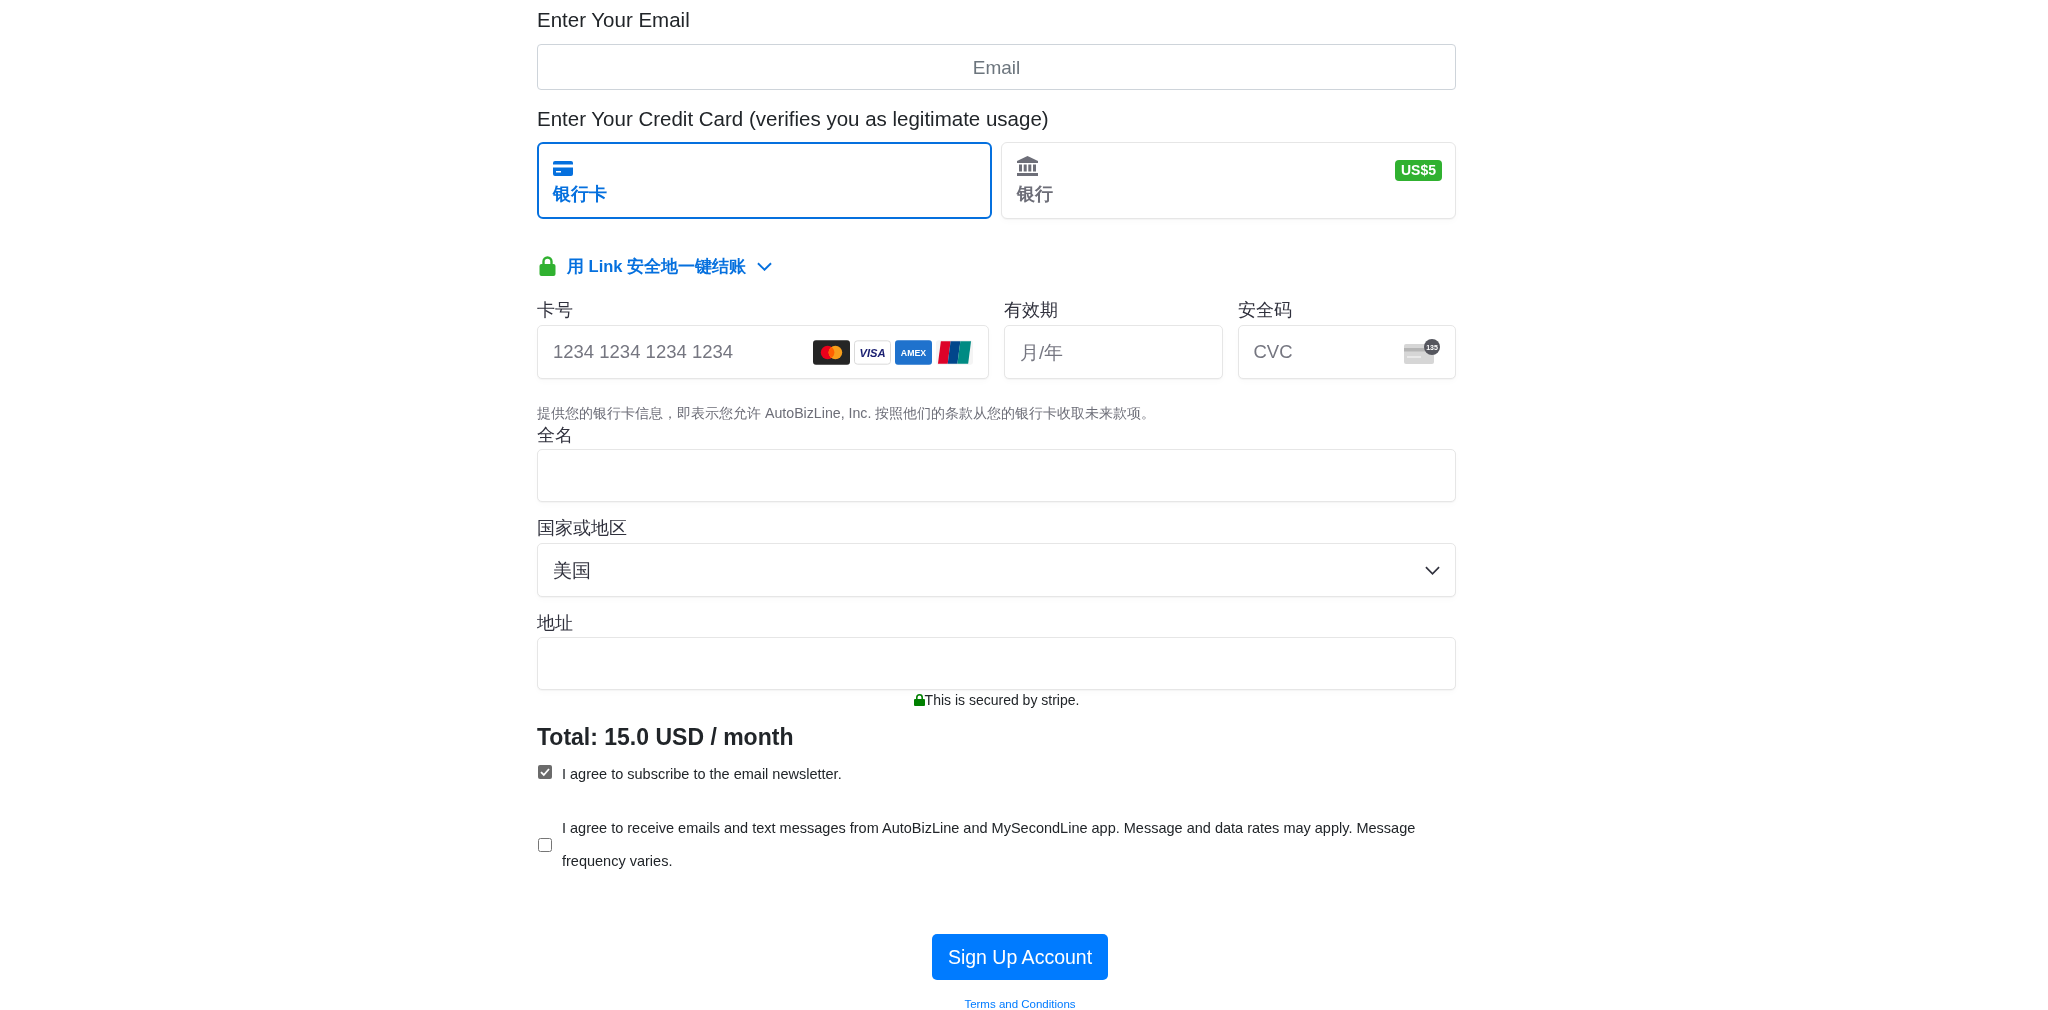 The height and width of the screenshot is (1010, 2048). Describe the element at coordinates (764, 180) in the screenshot. I see `payment-method-tab: 银行卡` at that location.